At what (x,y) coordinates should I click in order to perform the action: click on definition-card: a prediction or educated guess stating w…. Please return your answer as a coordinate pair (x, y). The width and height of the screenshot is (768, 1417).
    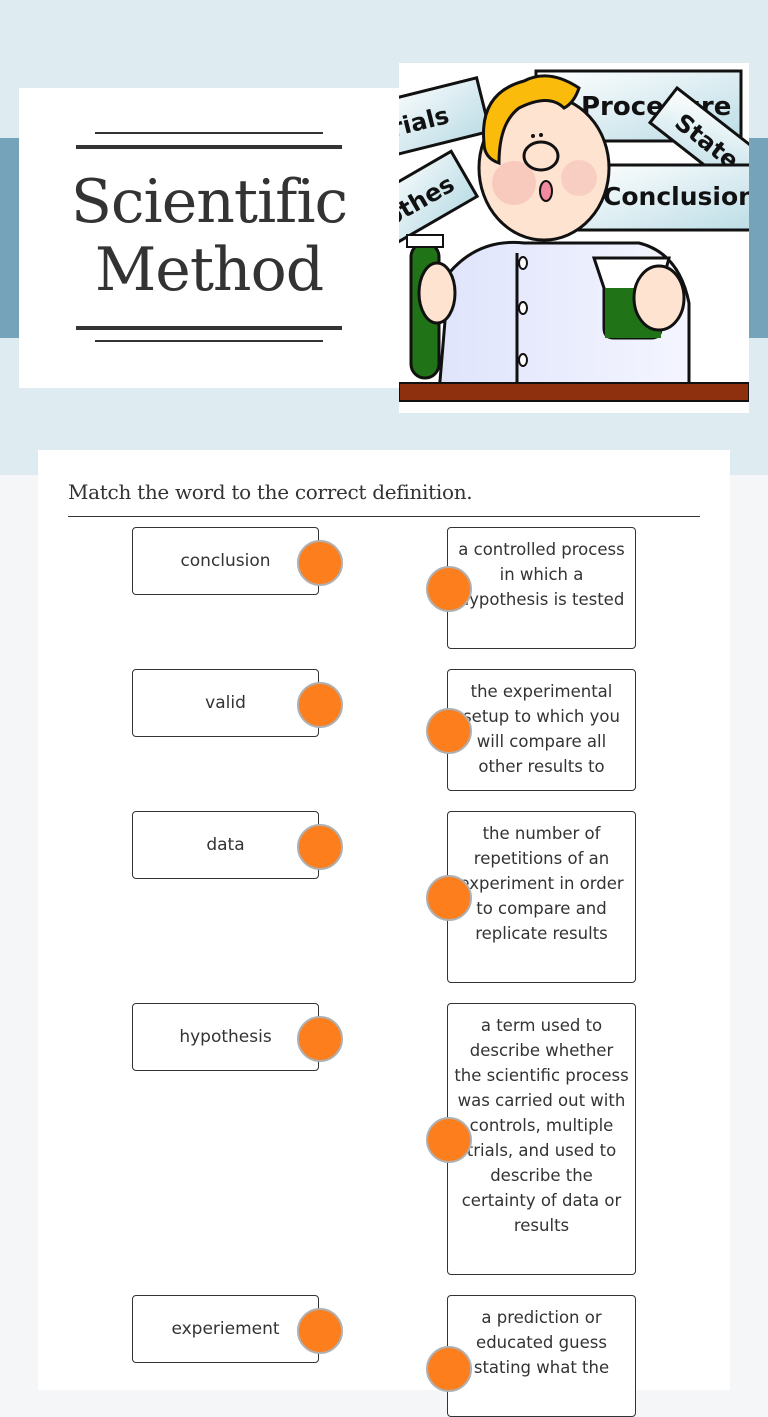
    Looking at the image, I should click on (541, 1356).